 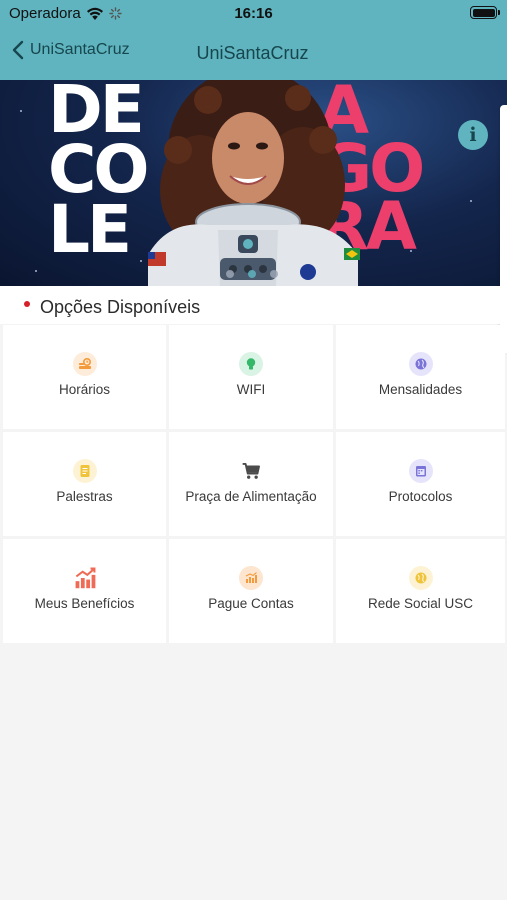 I want to click on option-label: Rede Social USC, so click(x=420, y=603).